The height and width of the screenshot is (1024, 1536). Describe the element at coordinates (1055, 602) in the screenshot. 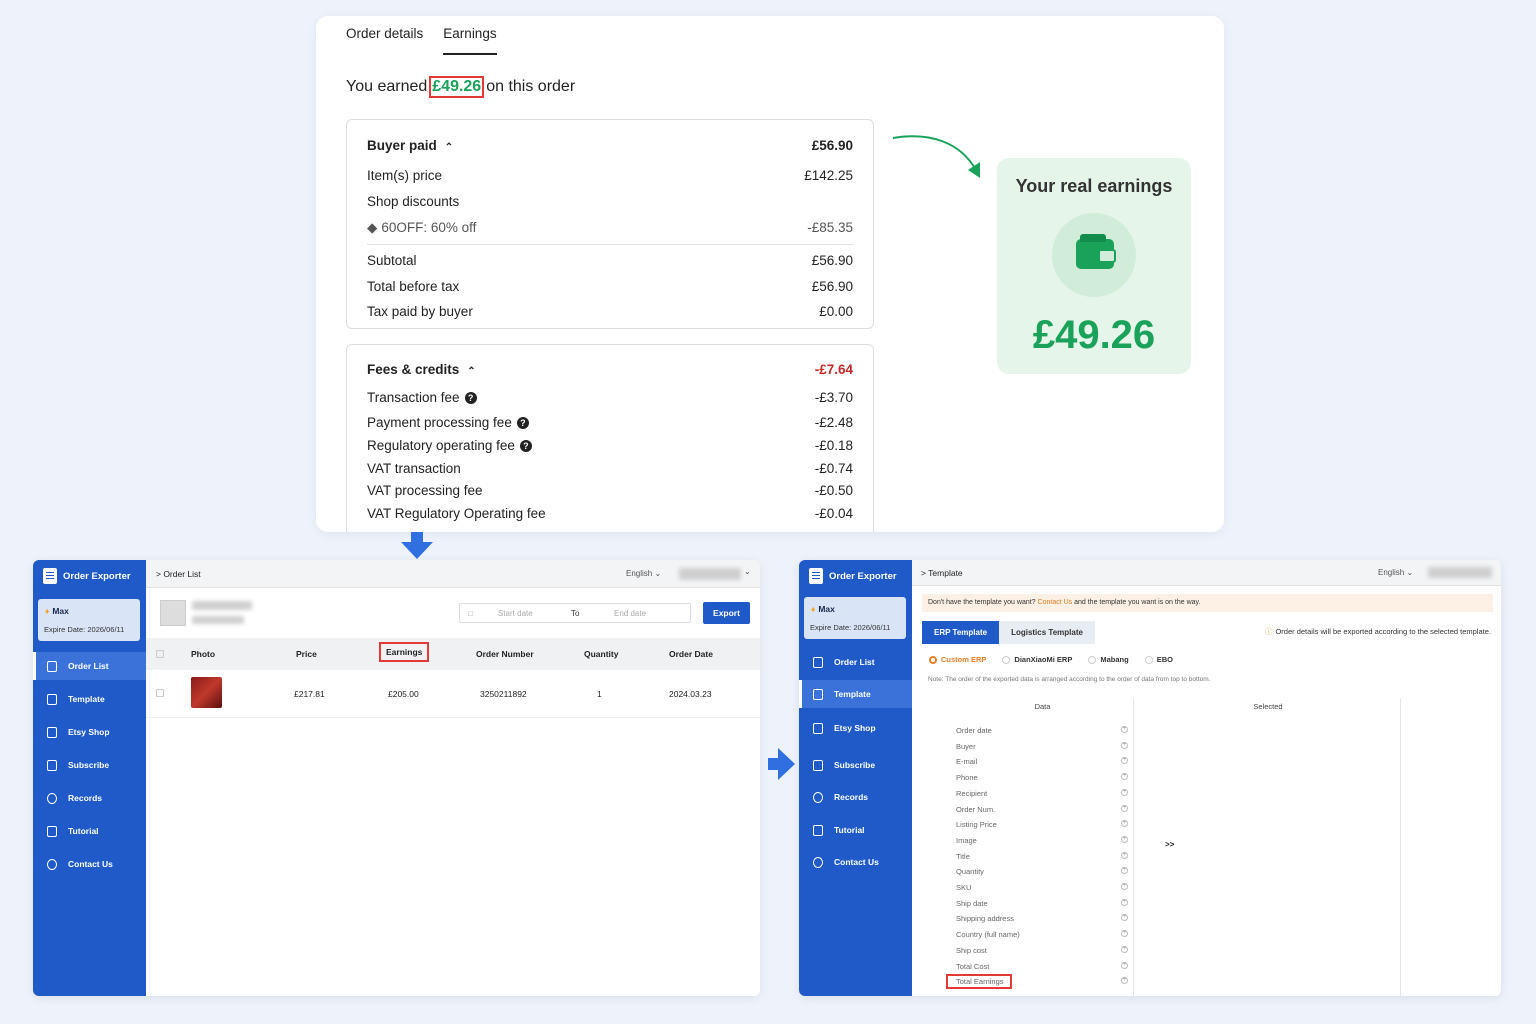

I see `contact-us-link: Contact Us` at that location.